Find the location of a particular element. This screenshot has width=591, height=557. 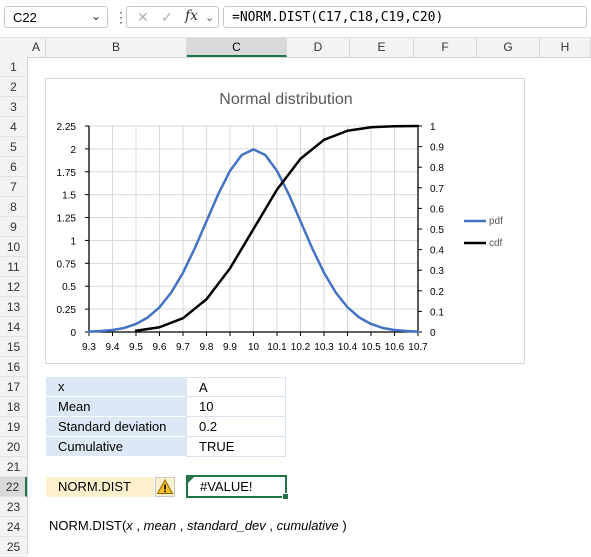

row-header: 1 is located at coordinates (13, 67).